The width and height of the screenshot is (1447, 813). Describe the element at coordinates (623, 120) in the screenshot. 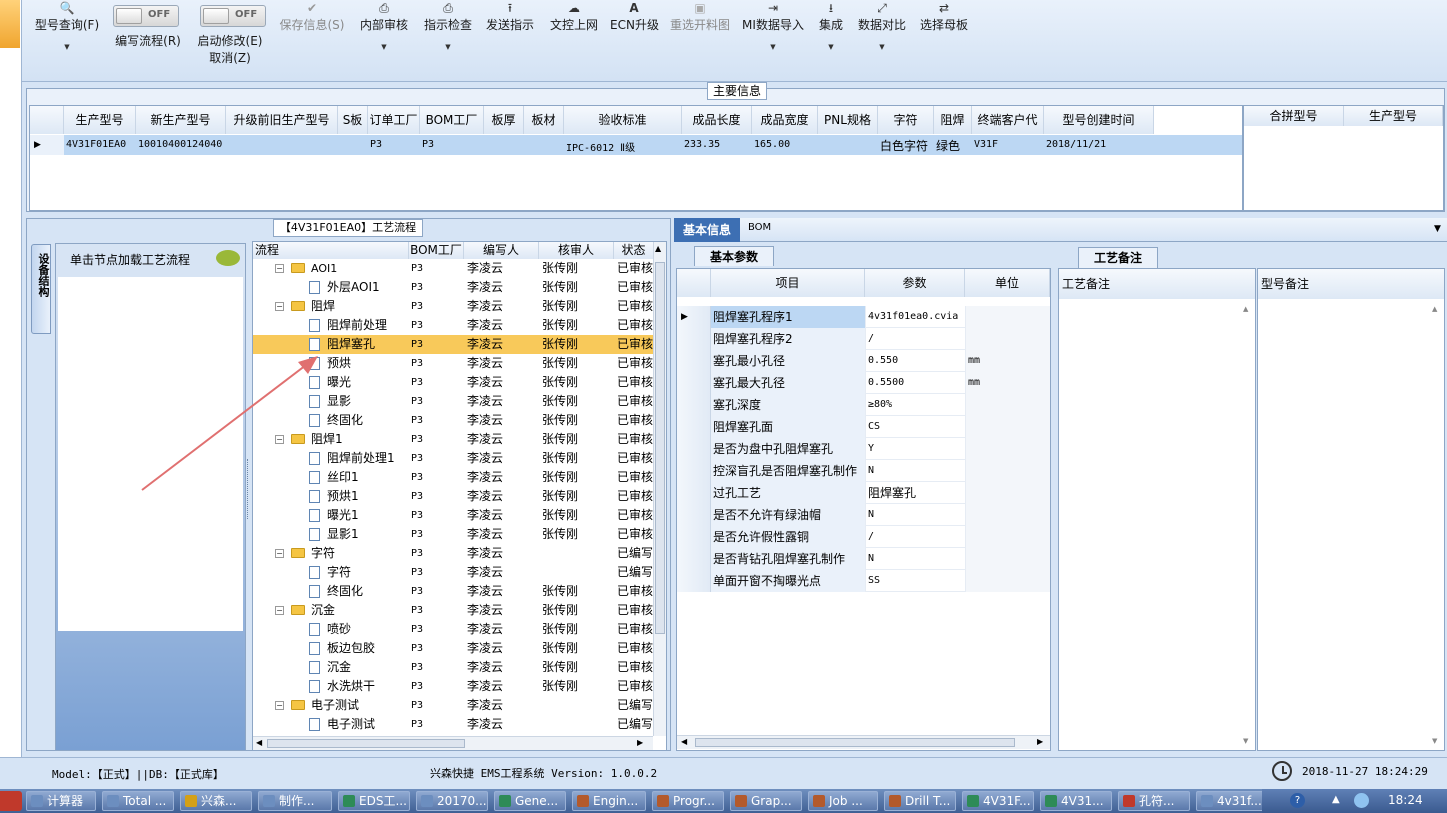

I see `main-info-col-header: 验收标准` at that location.